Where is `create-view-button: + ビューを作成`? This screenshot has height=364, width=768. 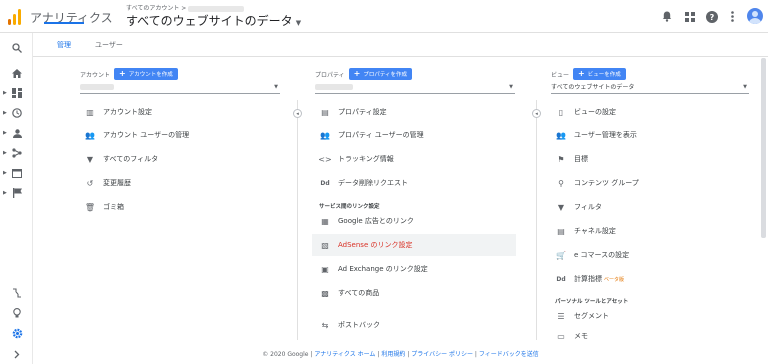 create-view-button: + ビューを作成 is located at coordinates (599, 74).